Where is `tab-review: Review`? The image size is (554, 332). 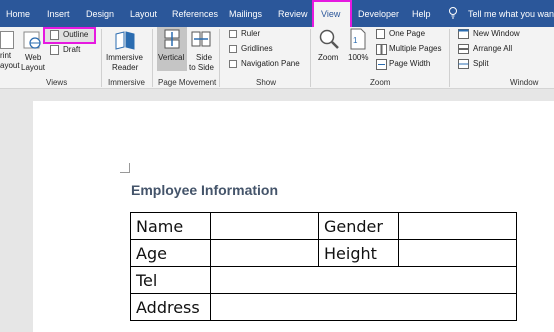
tab-review: Review is located at coordinates (293, 14).